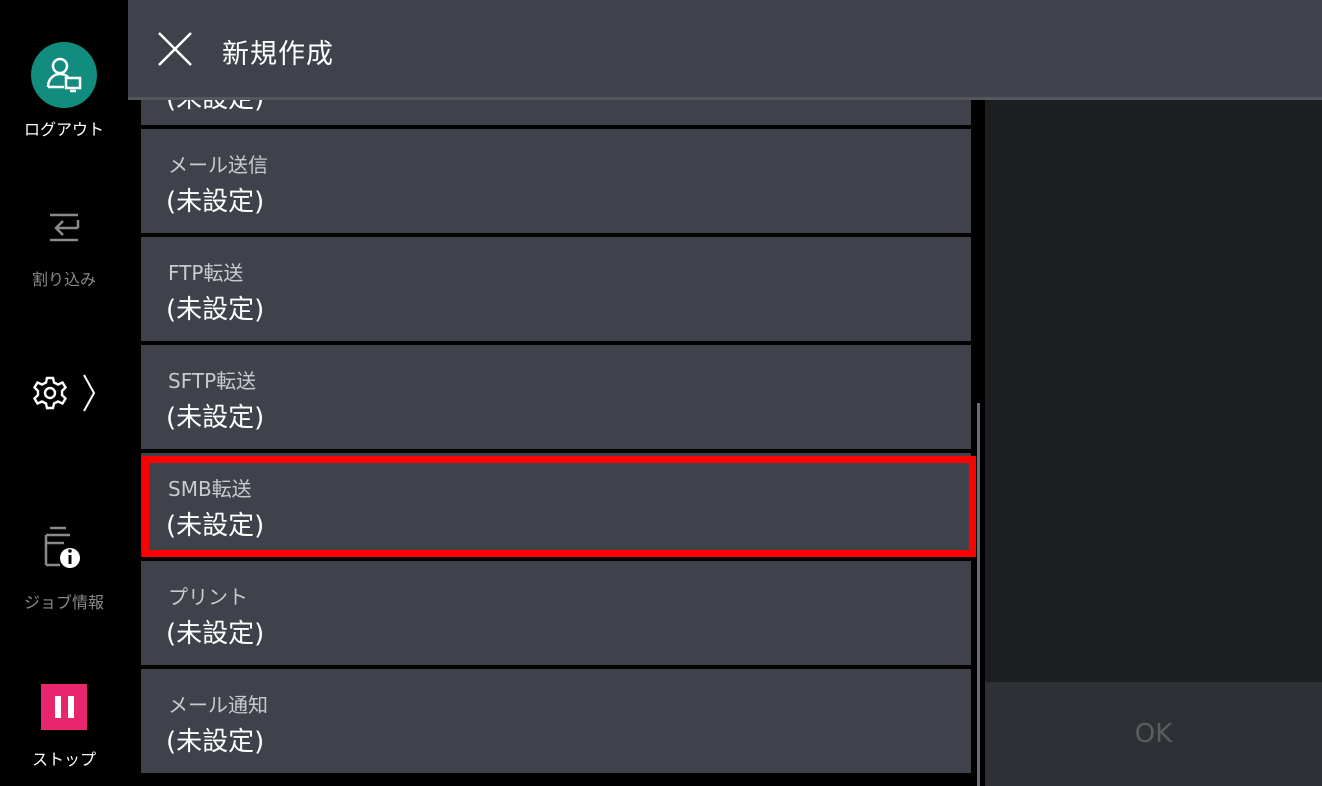  What do you see at coordinates (63, 602) in the screenshot?
I see `job-info-label: ジョブ情報` at bounding box center [63, 602].